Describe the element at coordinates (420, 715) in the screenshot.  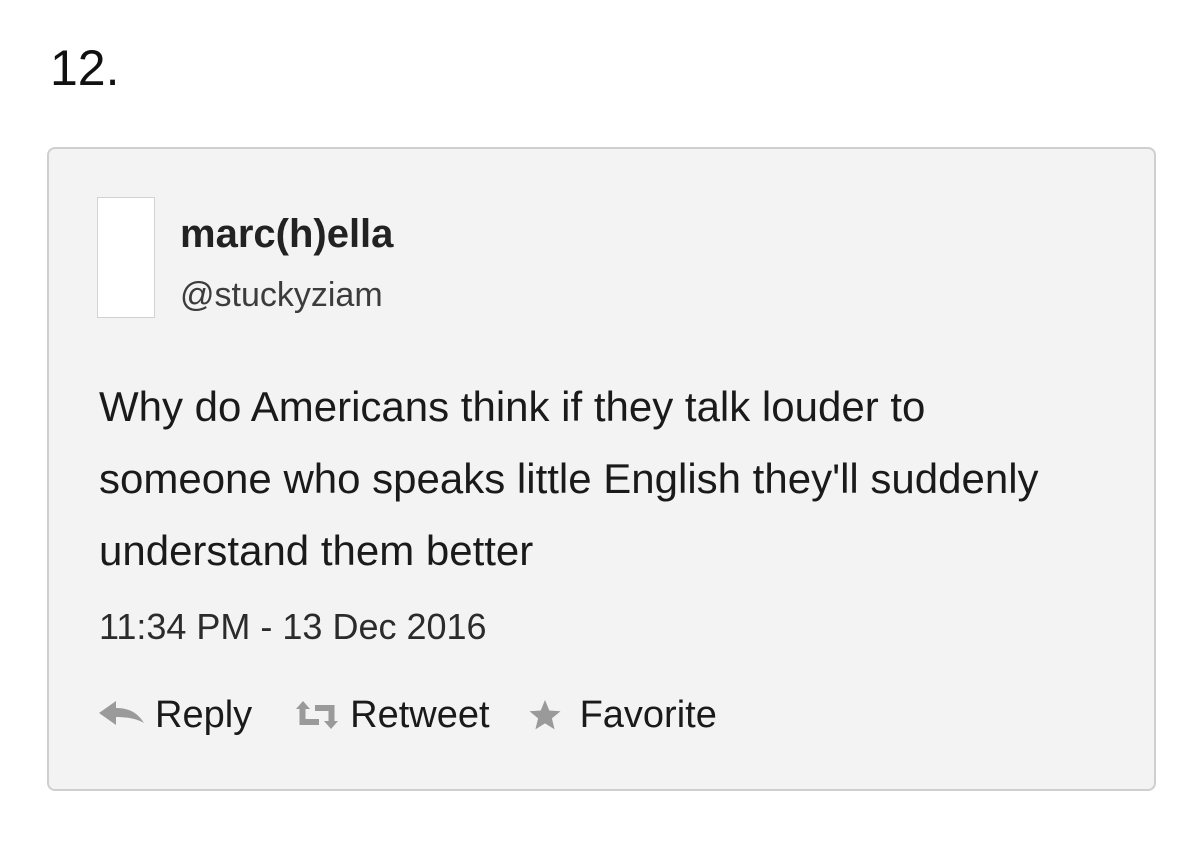
I see `retweet-label: Retweet` at that location.